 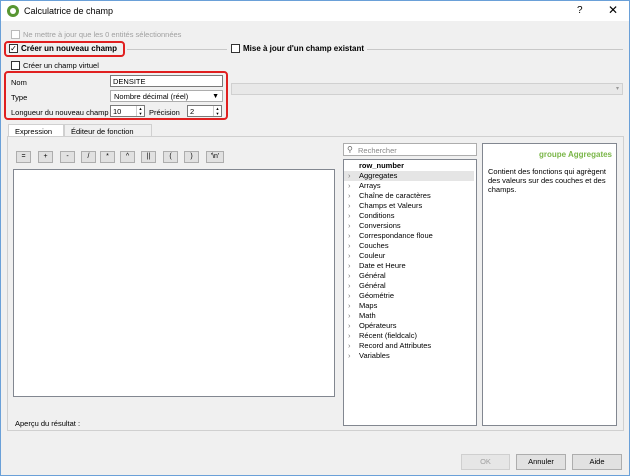 What do you see at coordinates (350, 149) in the screenshot?
I see `search-icon: ⚲` at bounding box center [350, 149].